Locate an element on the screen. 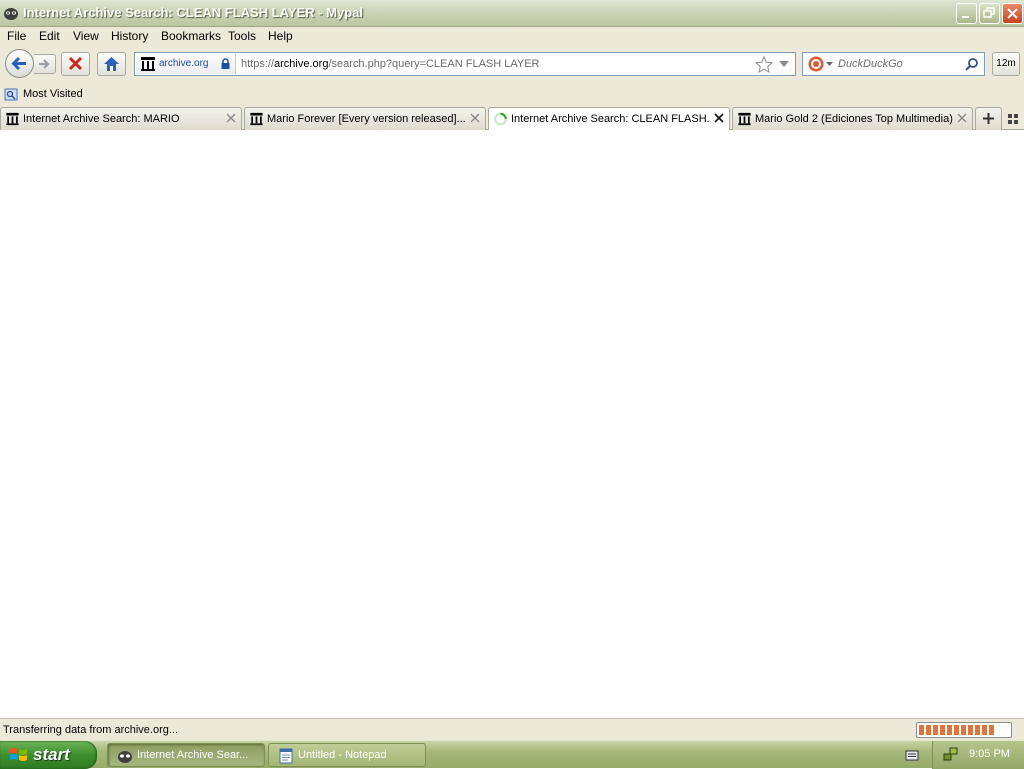 The height and width of the screenshot is (769, 1024). url-scheme: https:// is located at coordinates (258, 64).